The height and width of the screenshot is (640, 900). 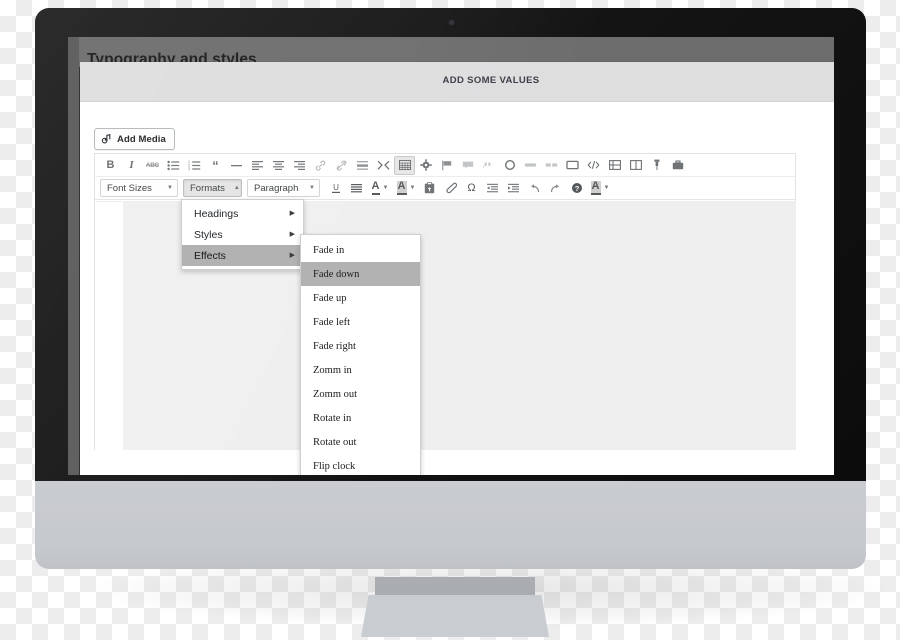 What do you see at coordinates (455, 616) in the screenshot?
I see `monitor-stand-foot` at bounding box center [455, 616].